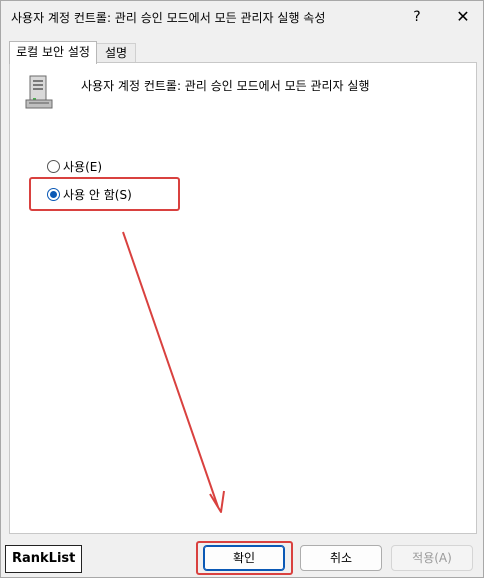  I want to click on watermark-logo: RankList, so click(44, 559).